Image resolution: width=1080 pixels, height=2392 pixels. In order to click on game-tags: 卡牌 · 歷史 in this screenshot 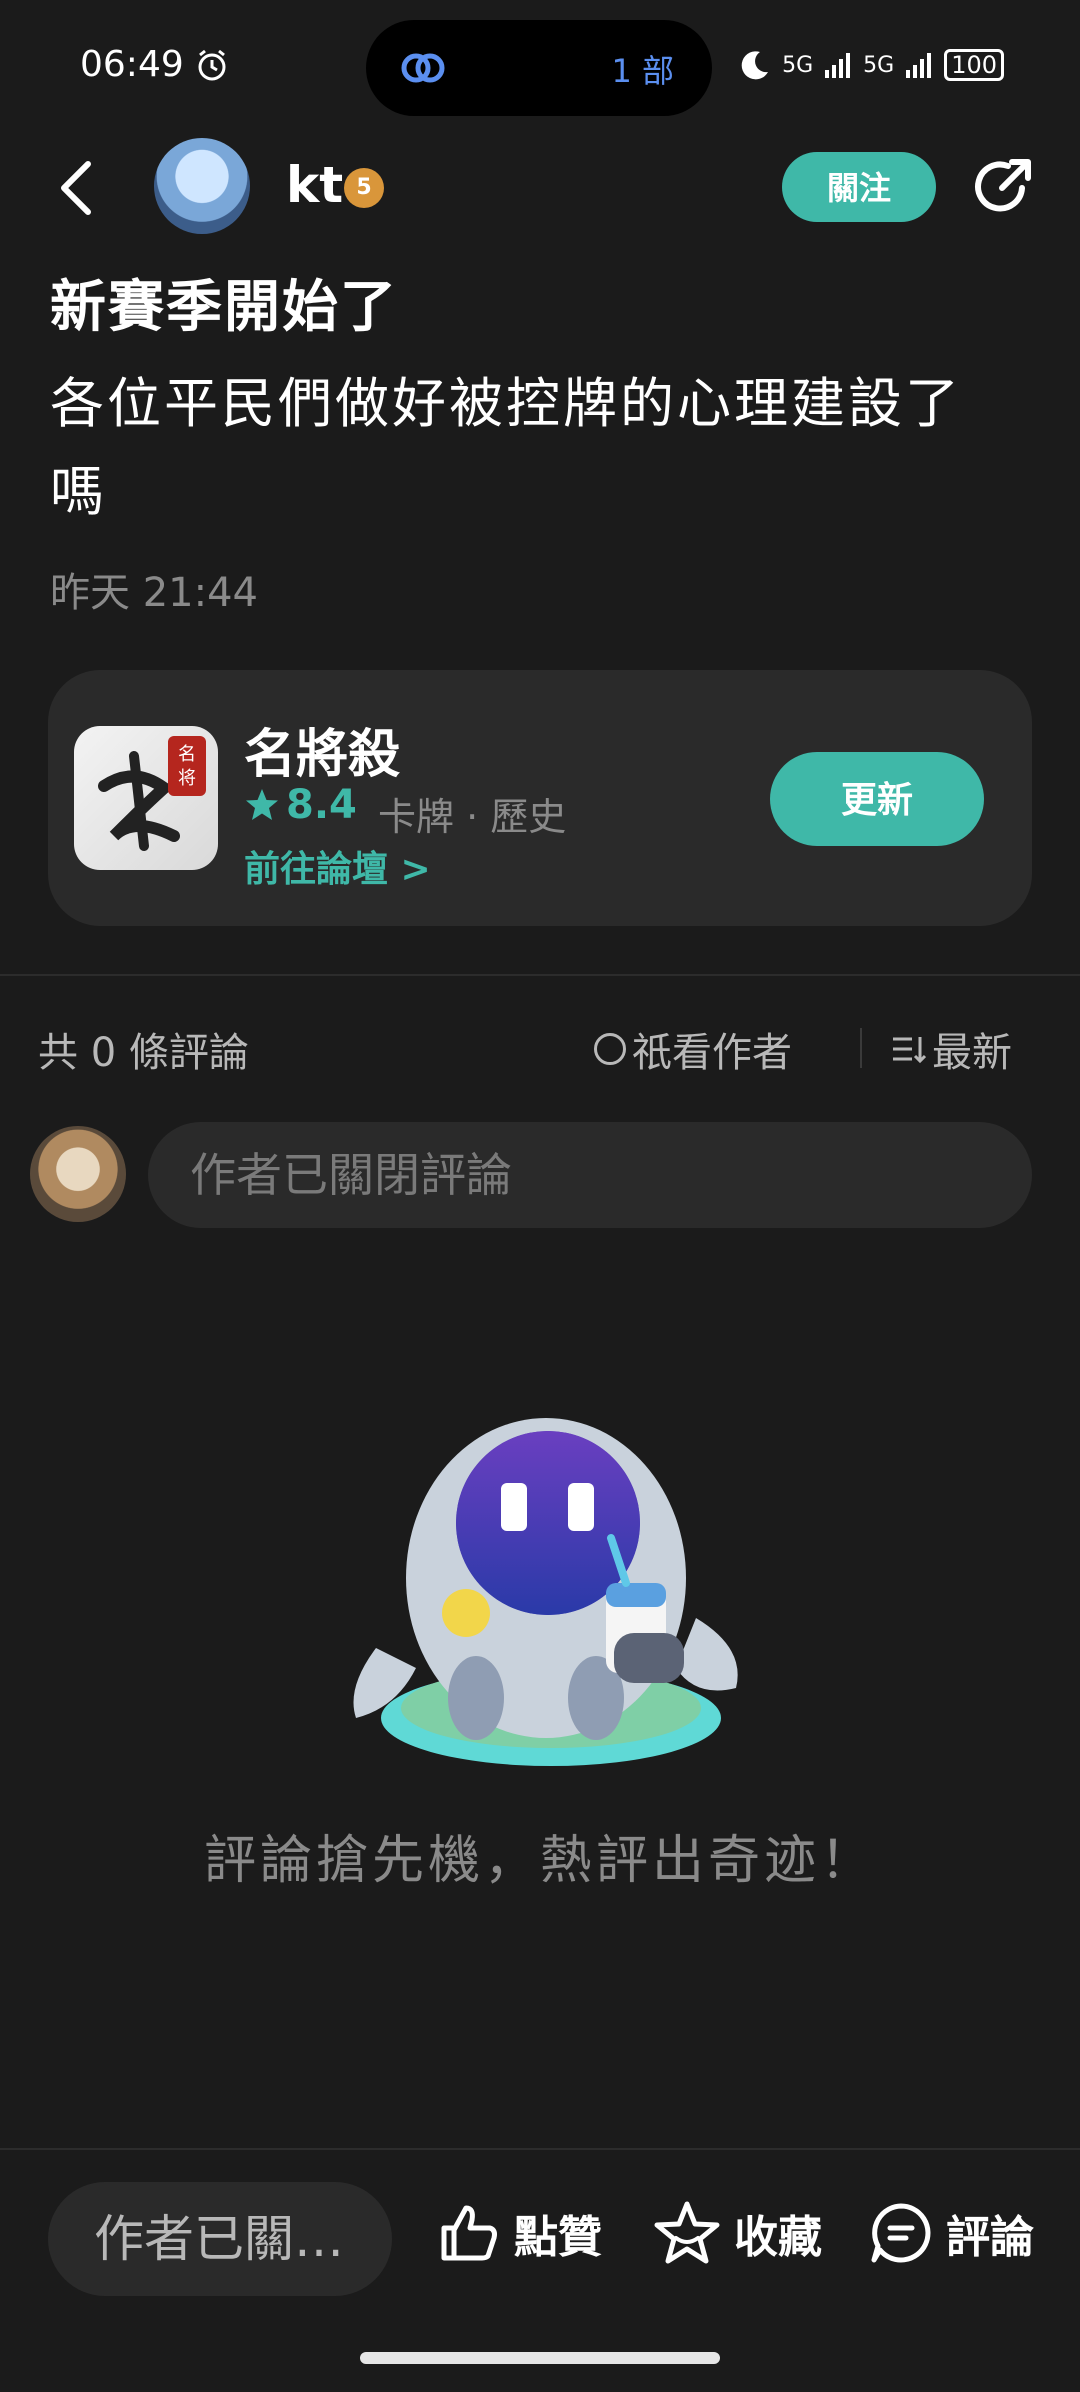, I will do `click(472, 817)`.